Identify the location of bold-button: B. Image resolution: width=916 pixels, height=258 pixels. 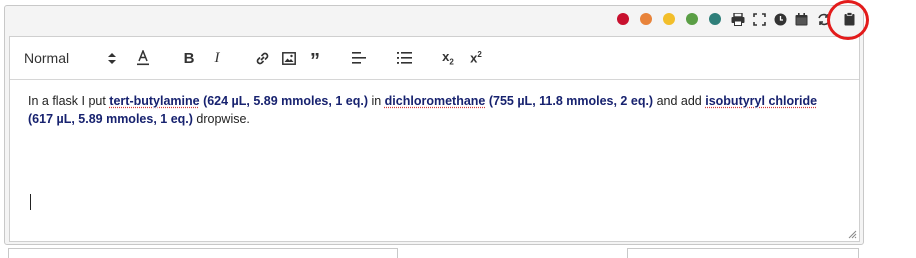
(189, 58).